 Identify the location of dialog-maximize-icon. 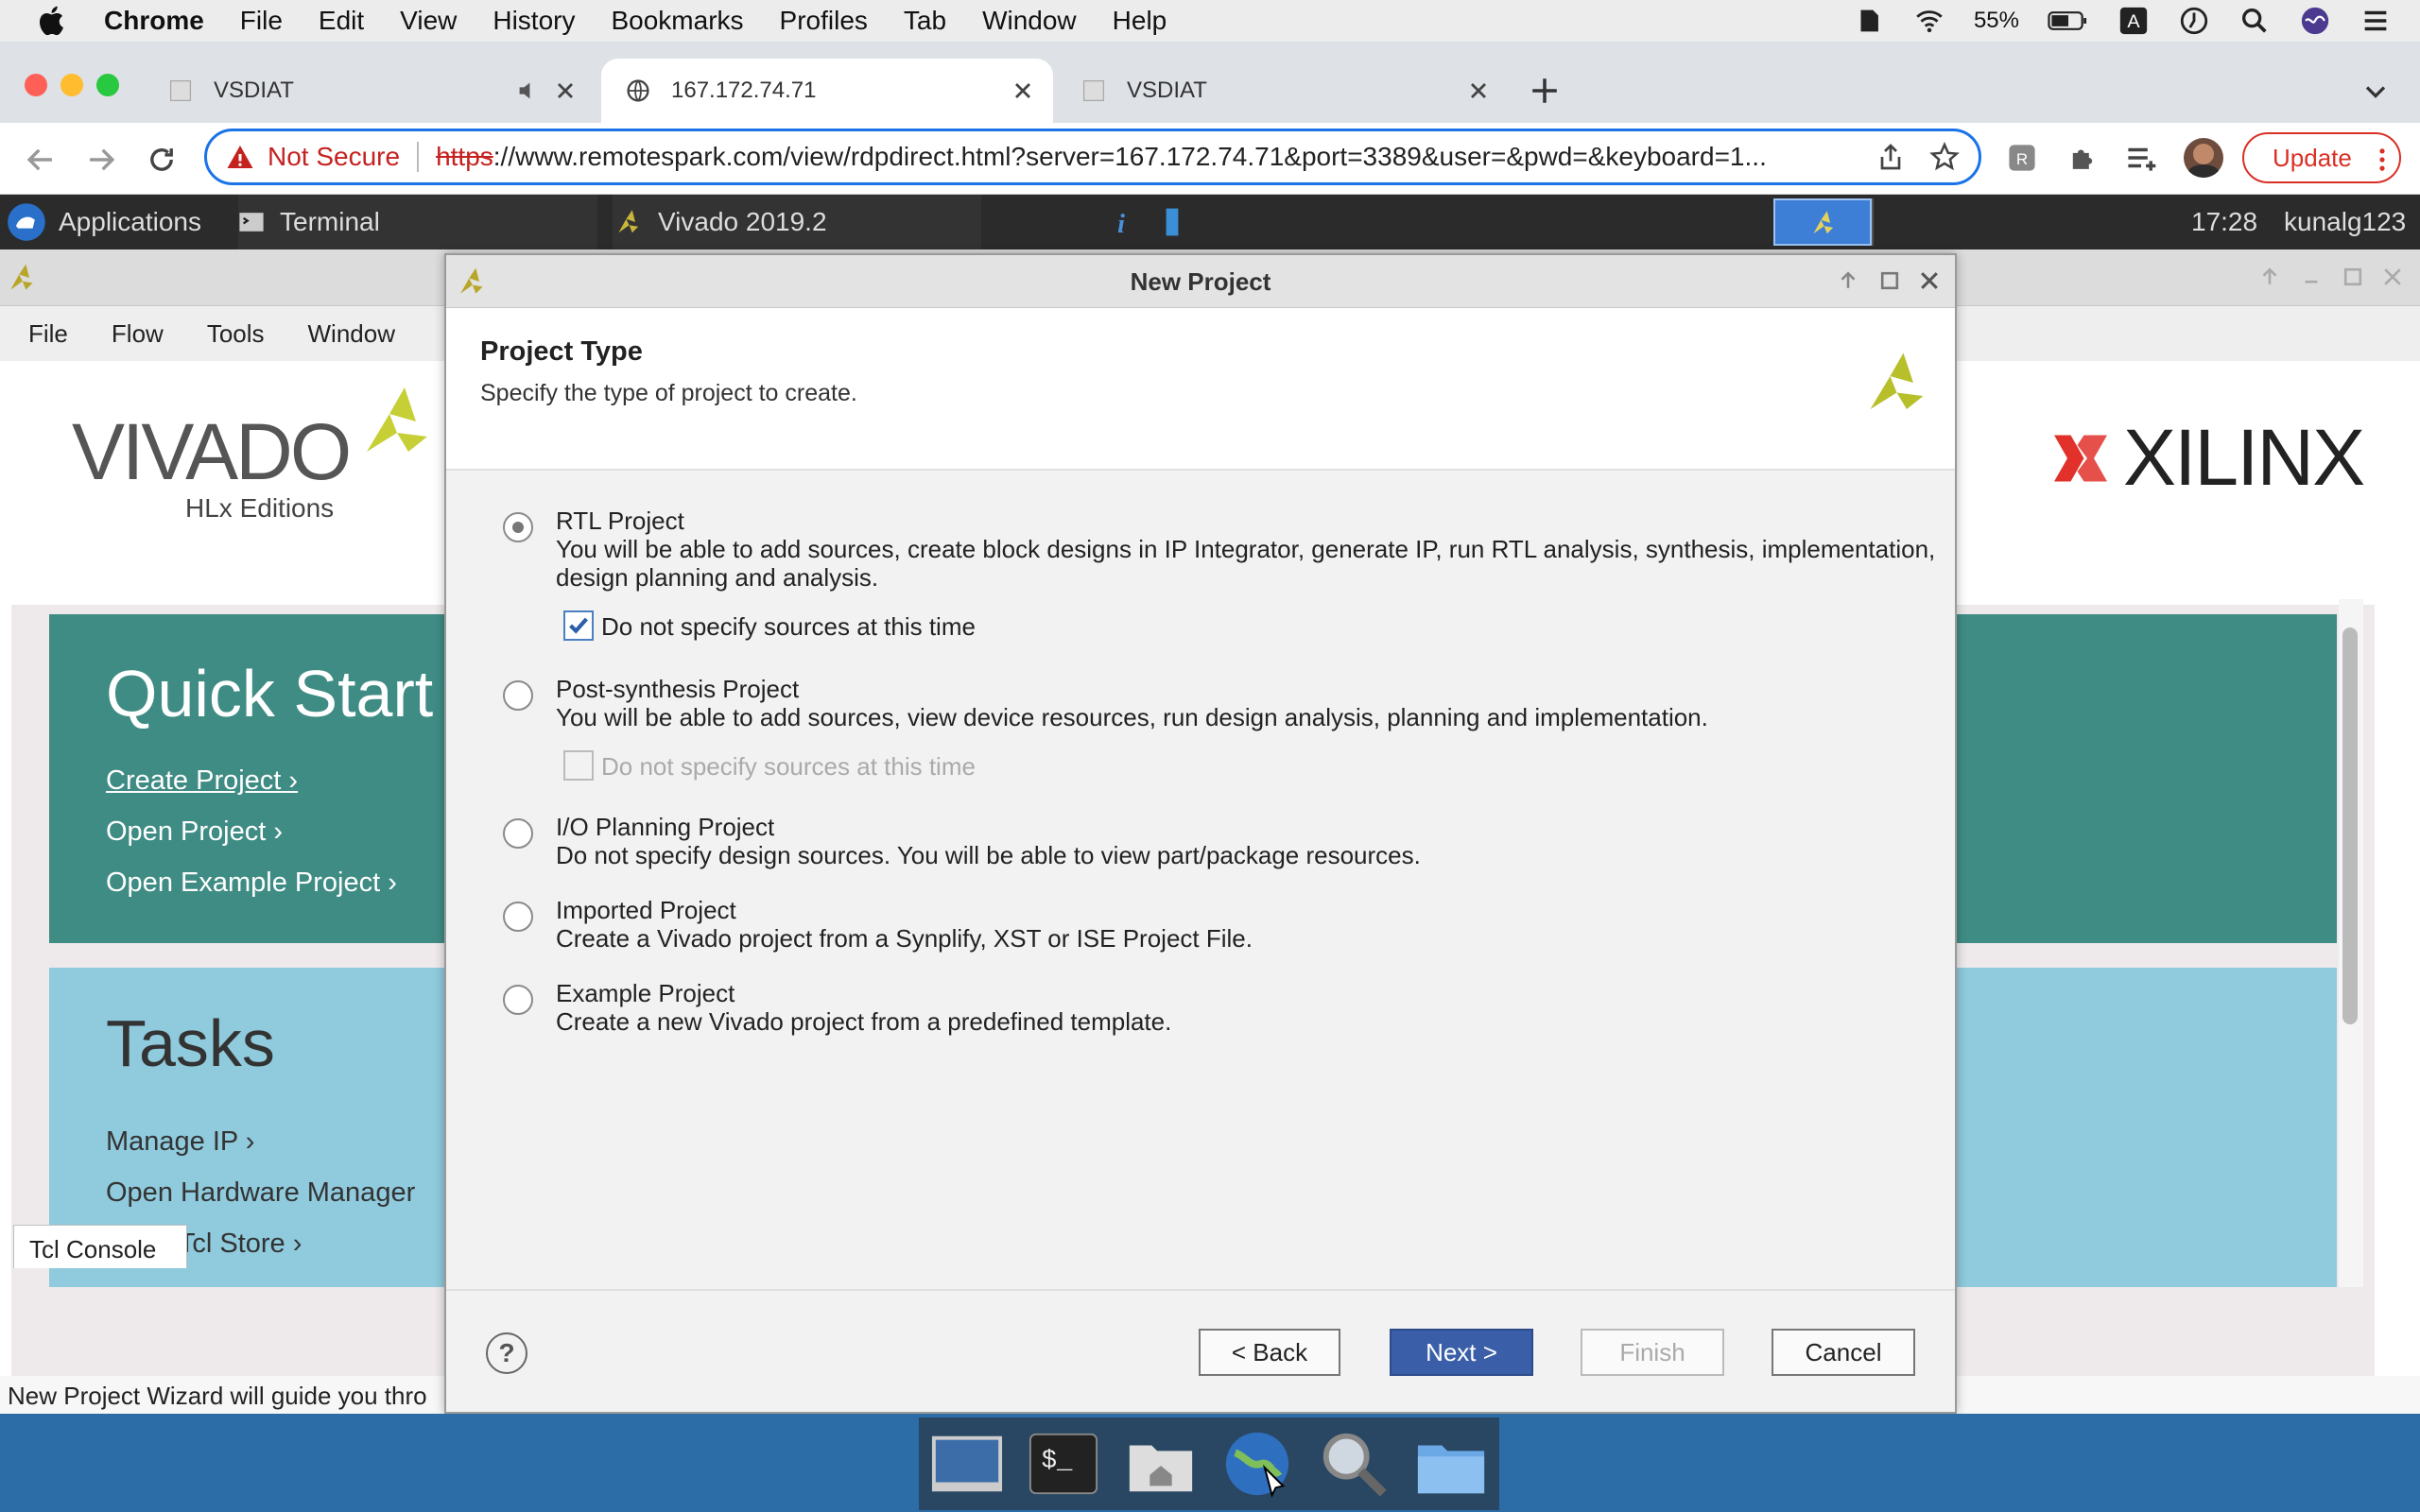
(1889, 280).